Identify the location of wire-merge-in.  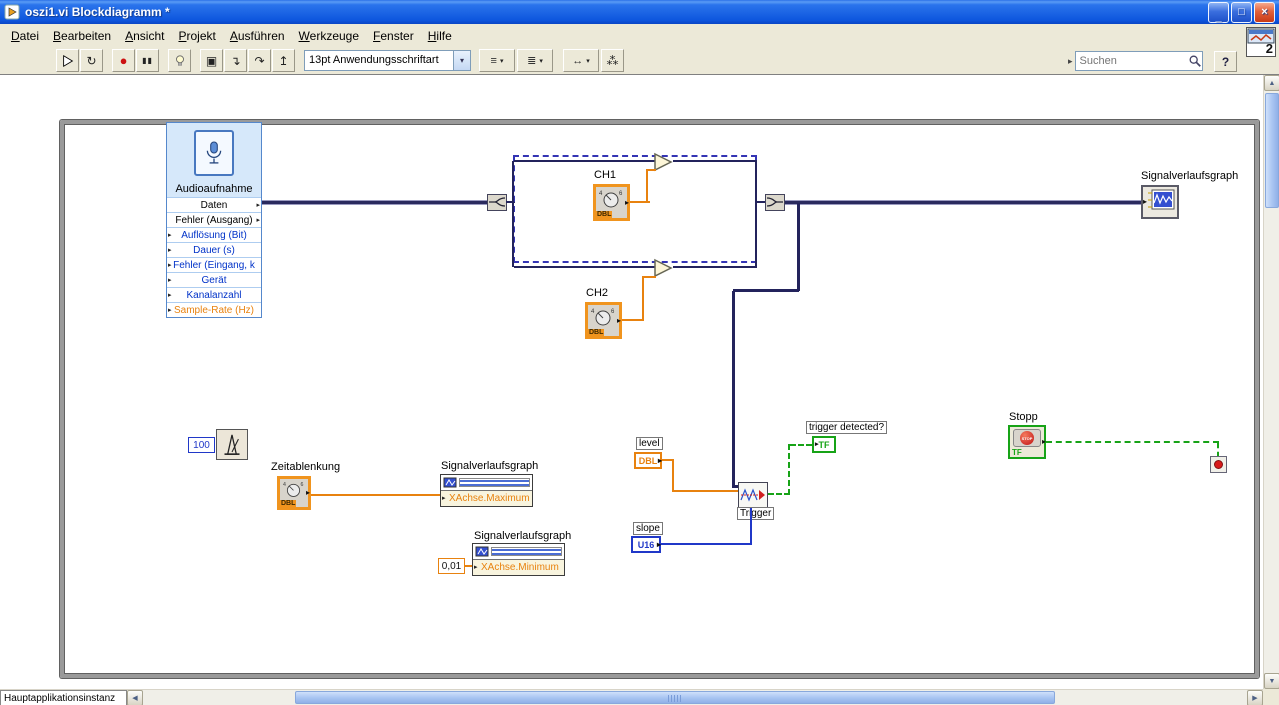
(761, 202).